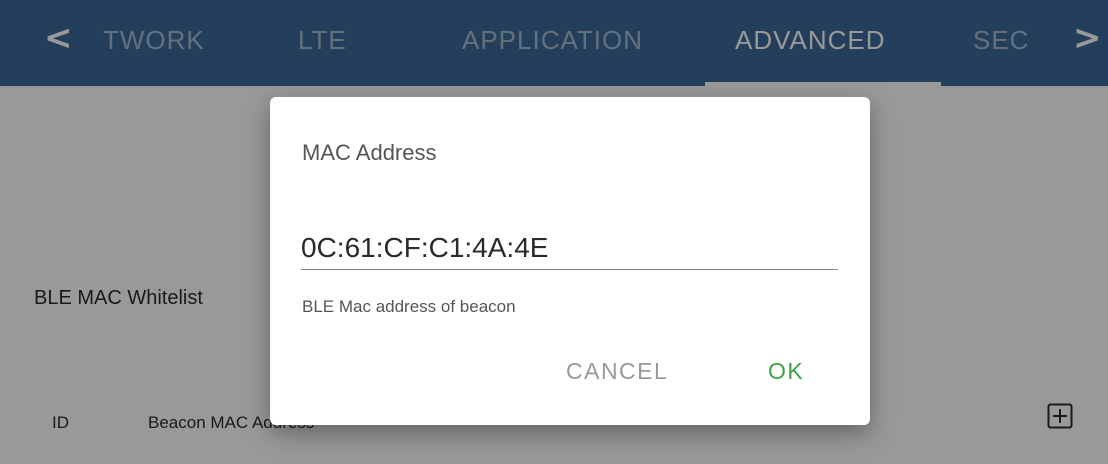  I want to click on mac-address-helper-text: BLE Mac address of beacon, so click(409, 306).